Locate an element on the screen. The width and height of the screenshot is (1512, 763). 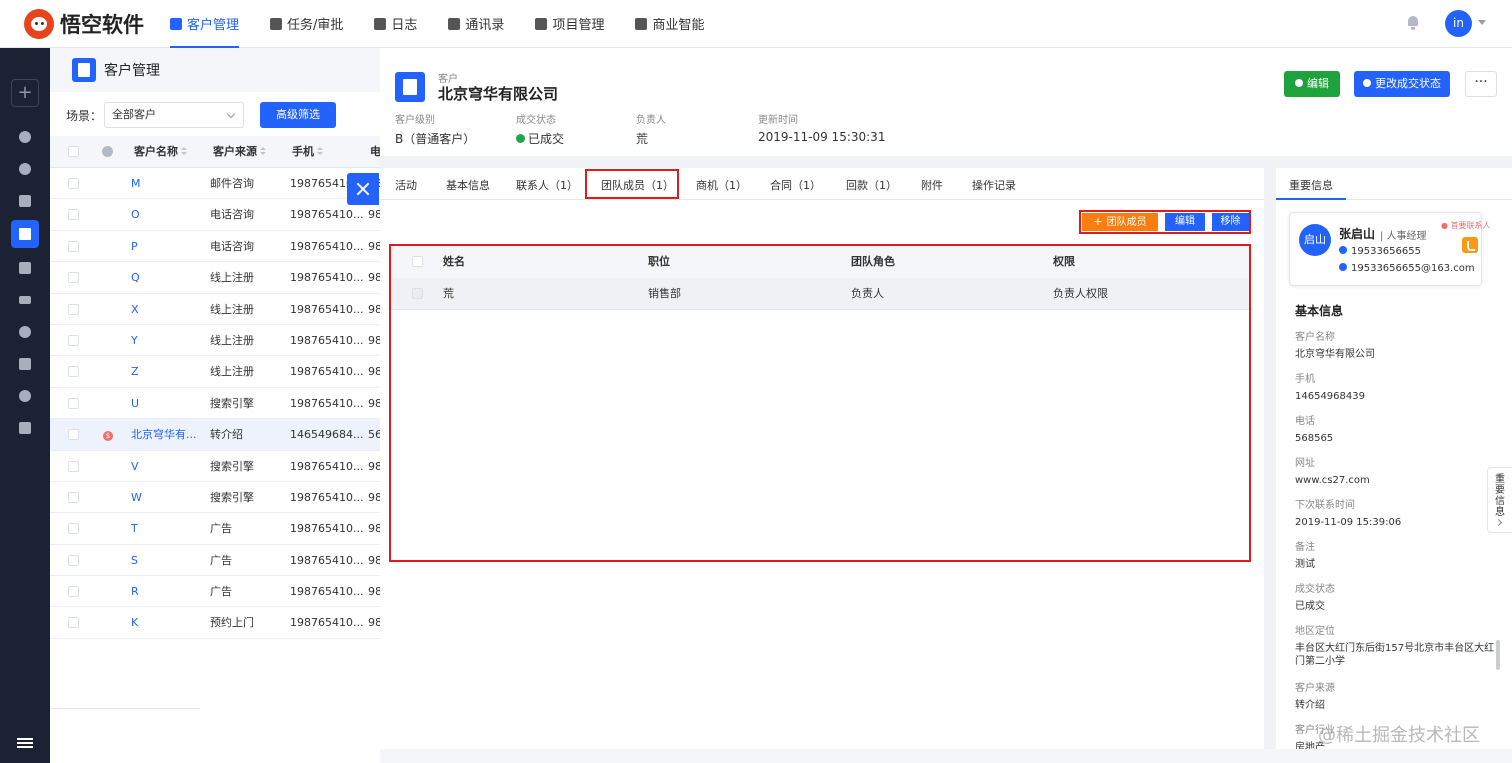
add-icon: + is located at coordinates (25, 93).